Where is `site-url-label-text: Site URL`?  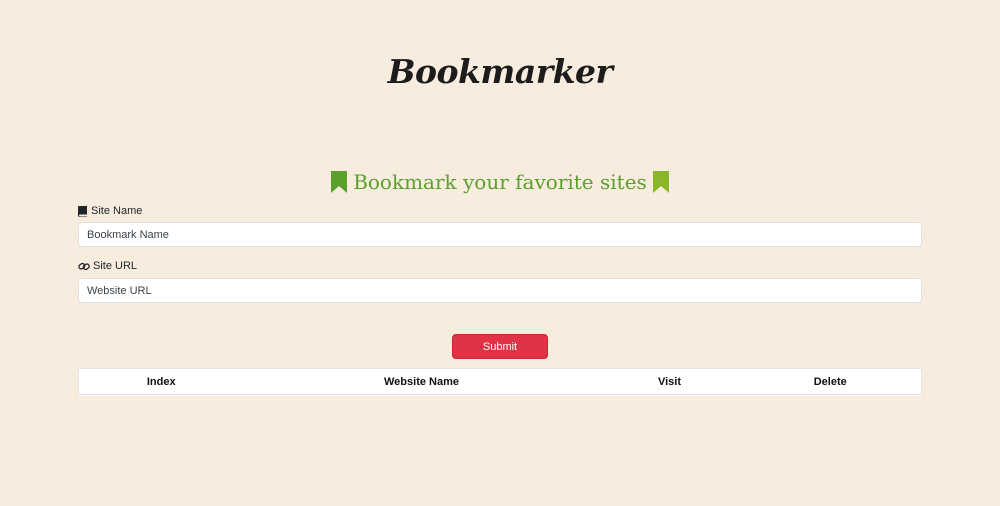
site-url-label-text: Site URL is located at coordinates (115, 266).